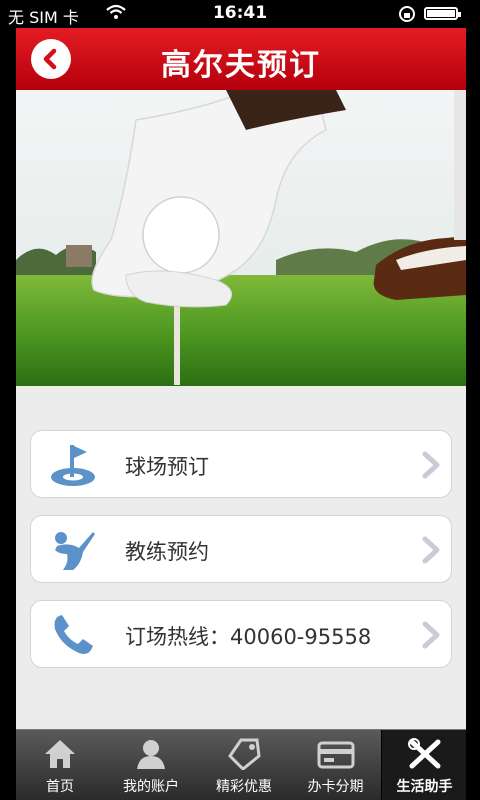  What do you see at coordinates (244, 755) in the screenshot?
I see `tag-icon` at bounding box center [244, 755].